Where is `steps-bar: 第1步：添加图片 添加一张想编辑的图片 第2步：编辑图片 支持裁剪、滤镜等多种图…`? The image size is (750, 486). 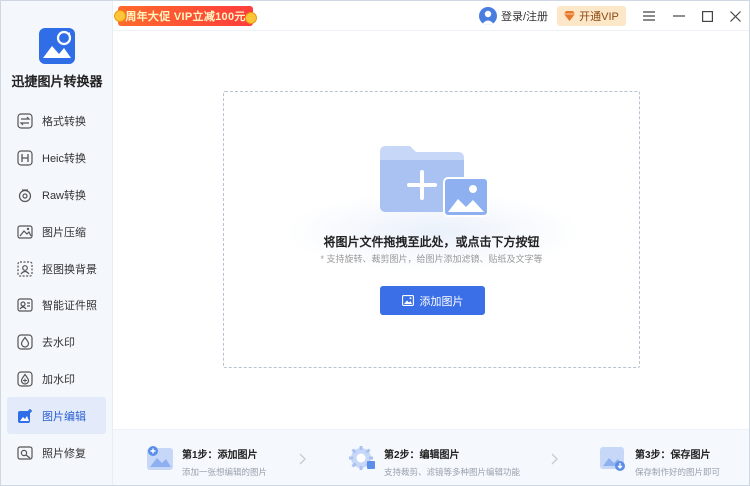
steps-bar: 第1步：添加图片 添加一张想编辑的图片 第2步：编辑图片 支持裁剪、滤镜等多种图… is located at coordinates (431, 457).